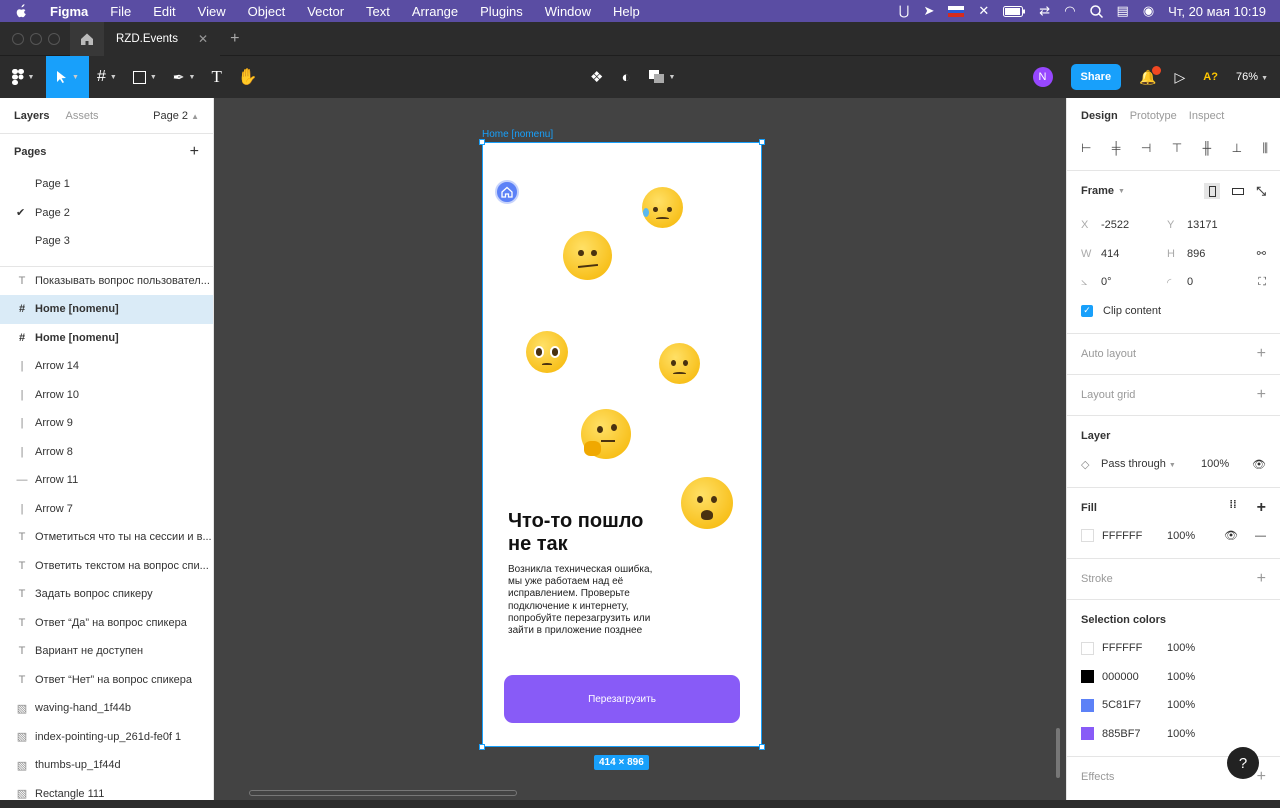 Image resolution: width=1280 pixels, height=808 pixels. Describe the element at coordinates (1243, 763) in the screenshot. I see `help-button: ?` at that location.